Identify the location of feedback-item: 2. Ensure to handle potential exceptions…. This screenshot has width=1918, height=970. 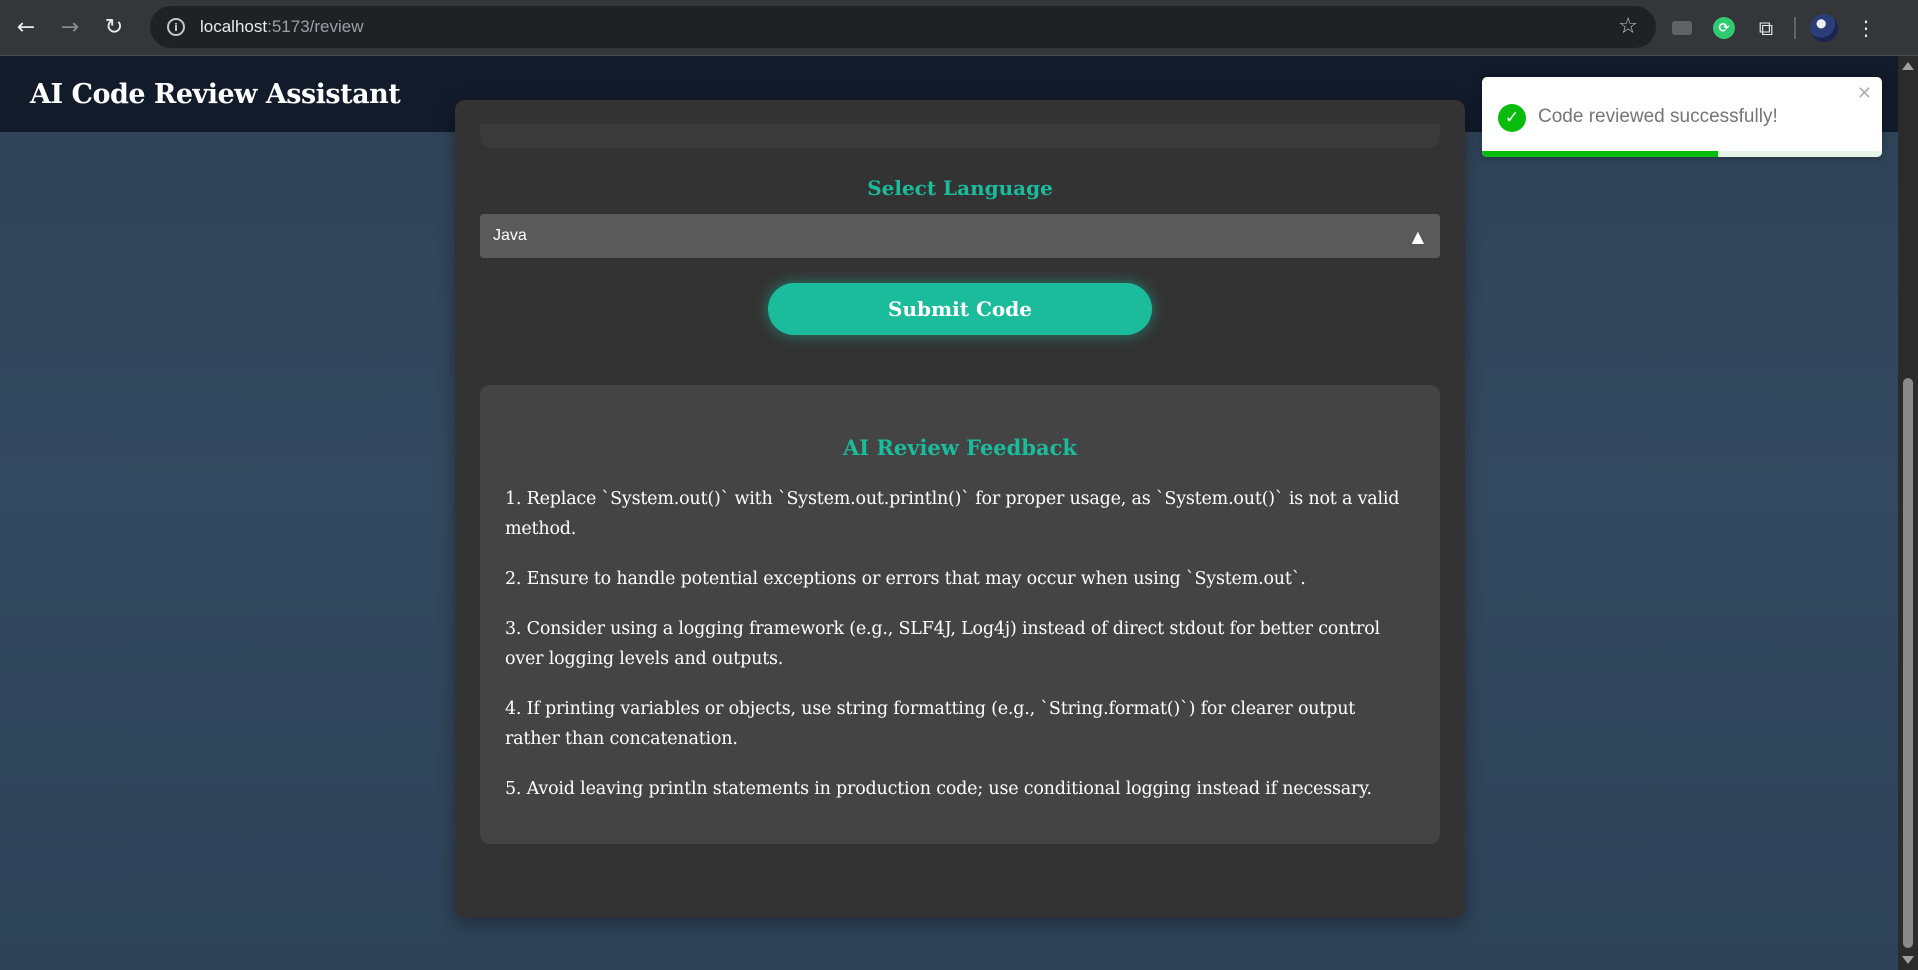
(905, 579).